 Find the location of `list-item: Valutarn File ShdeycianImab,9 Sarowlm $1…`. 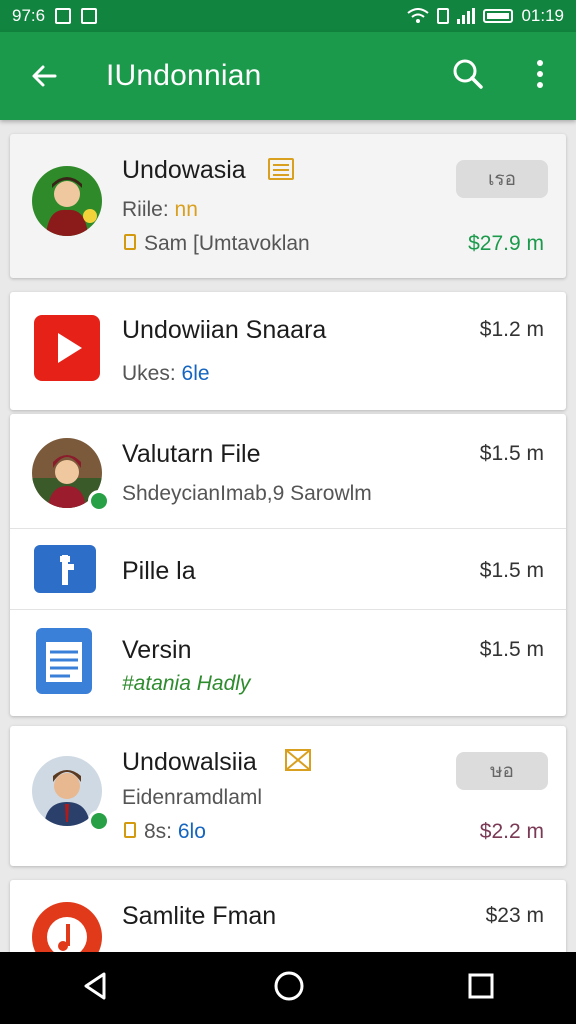

list-item: Valutarn File ShdeycianImab,9 Sarowlm $1… is located at coordinates (288, 471).